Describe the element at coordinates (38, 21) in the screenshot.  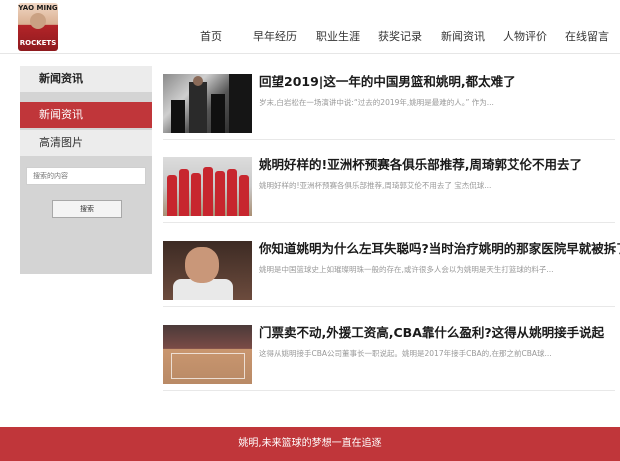
I see `logo-portrait` at that location.